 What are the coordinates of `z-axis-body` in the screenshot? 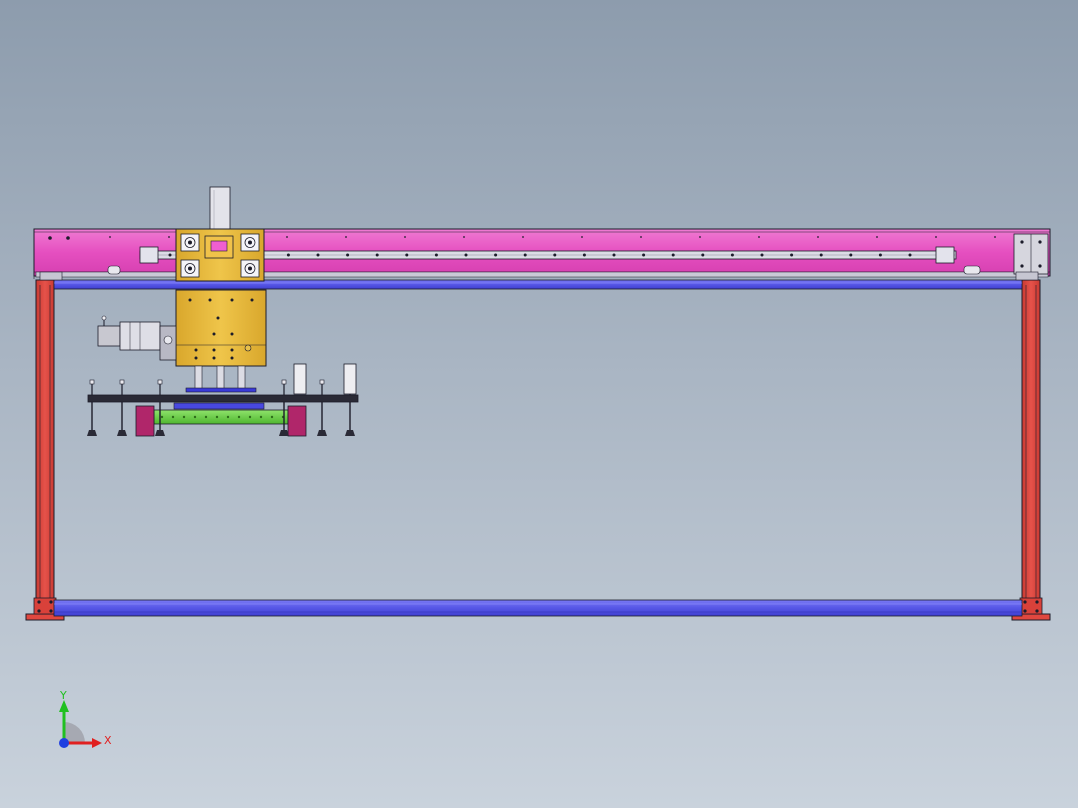 It's located at (221, 328).